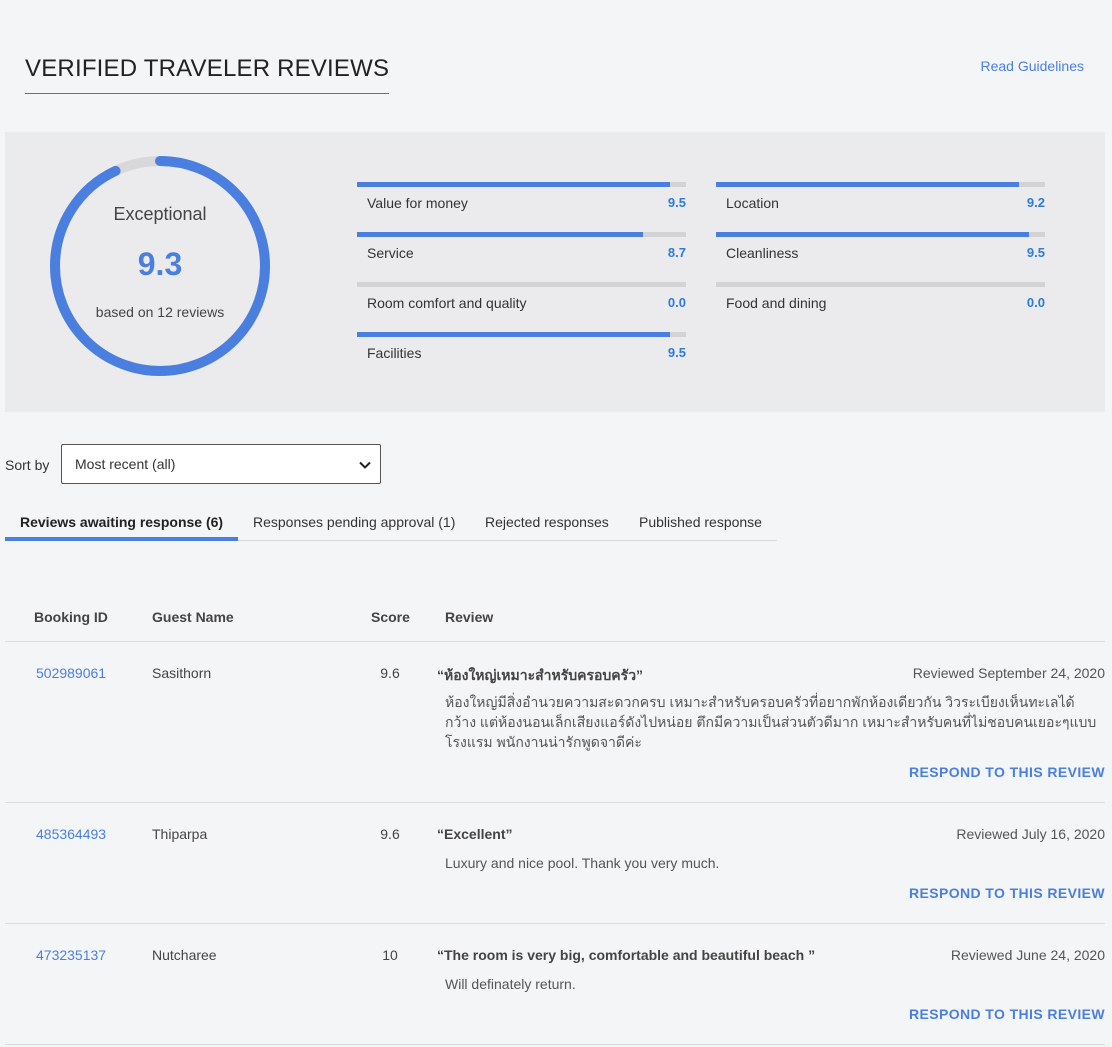 The width and height of the screenshot is (1112, 1047). Describe the element at coordinates (121, 539) in the screenshot. I see `active-tab-indicator` at that location.